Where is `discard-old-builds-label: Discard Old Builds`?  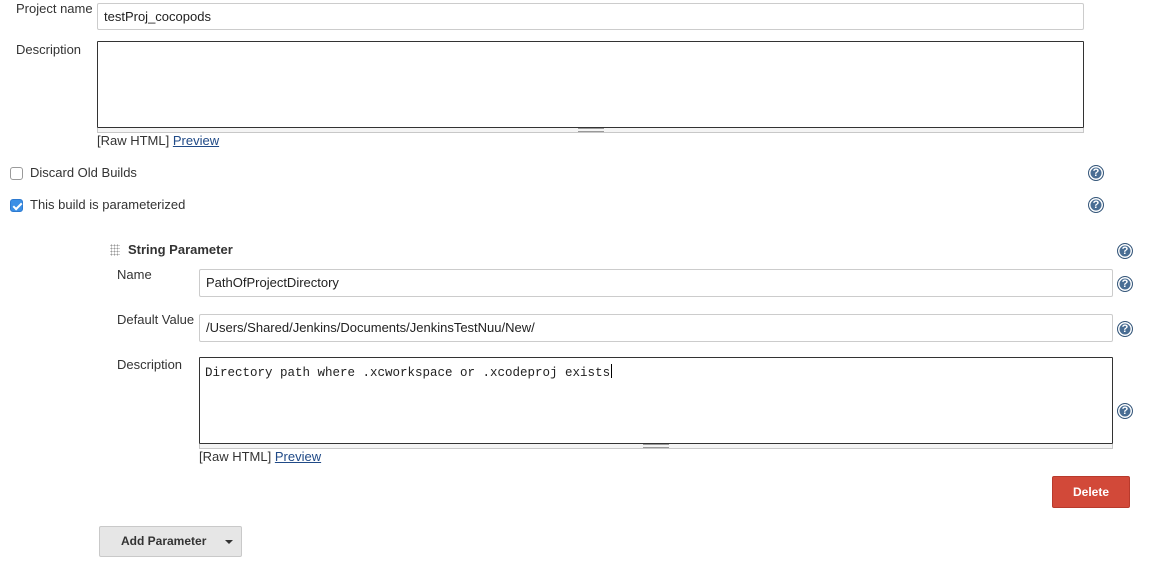 discard-old-builds-label: Discard Old Builds is located at coordinates (83, 172).